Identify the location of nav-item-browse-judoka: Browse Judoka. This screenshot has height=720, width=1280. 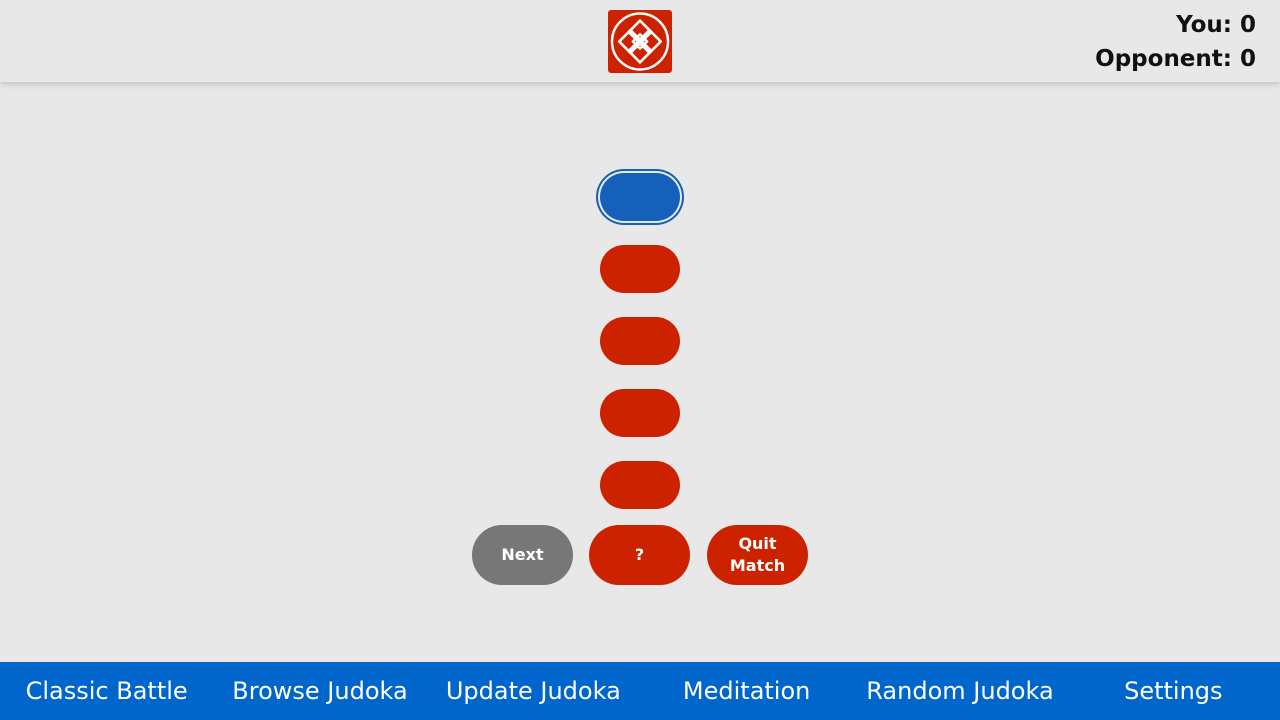
(319, 691).